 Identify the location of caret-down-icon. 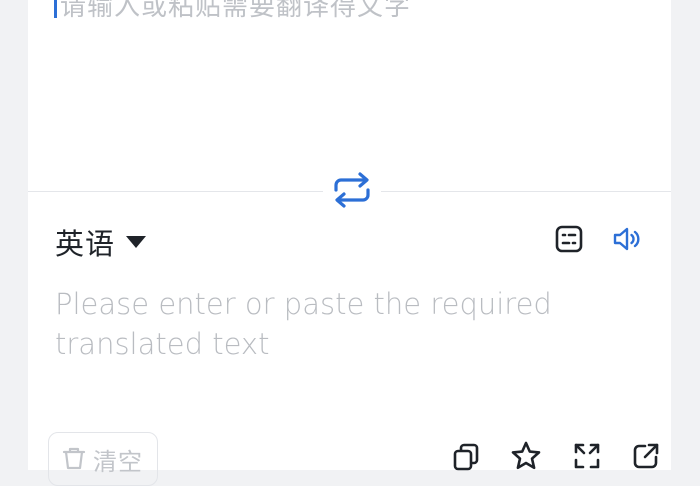
(136, 242).